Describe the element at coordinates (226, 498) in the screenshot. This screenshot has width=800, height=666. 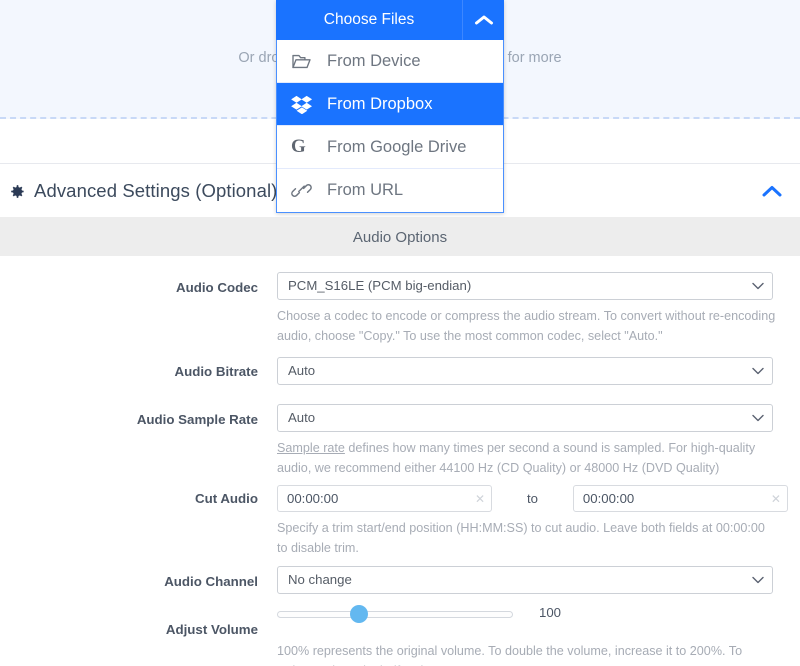
I see `label-cut-audio: Cut Audio` at that location.